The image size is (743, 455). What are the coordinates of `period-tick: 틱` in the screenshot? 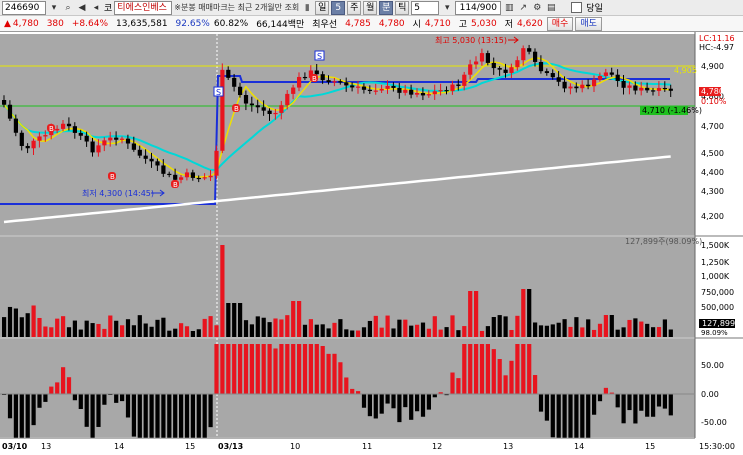 It's located at (402, 7).